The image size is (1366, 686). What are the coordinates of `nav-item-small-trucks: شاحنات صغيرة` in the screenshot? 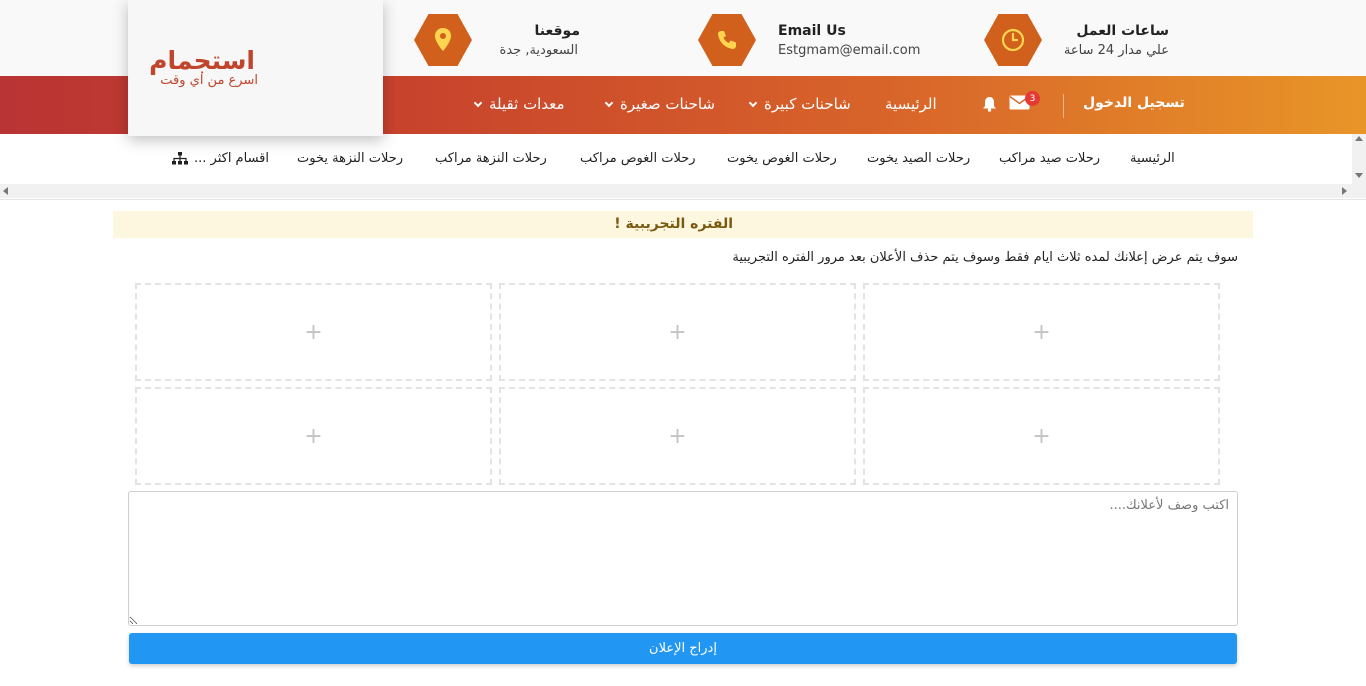 It's located at (660, 104).